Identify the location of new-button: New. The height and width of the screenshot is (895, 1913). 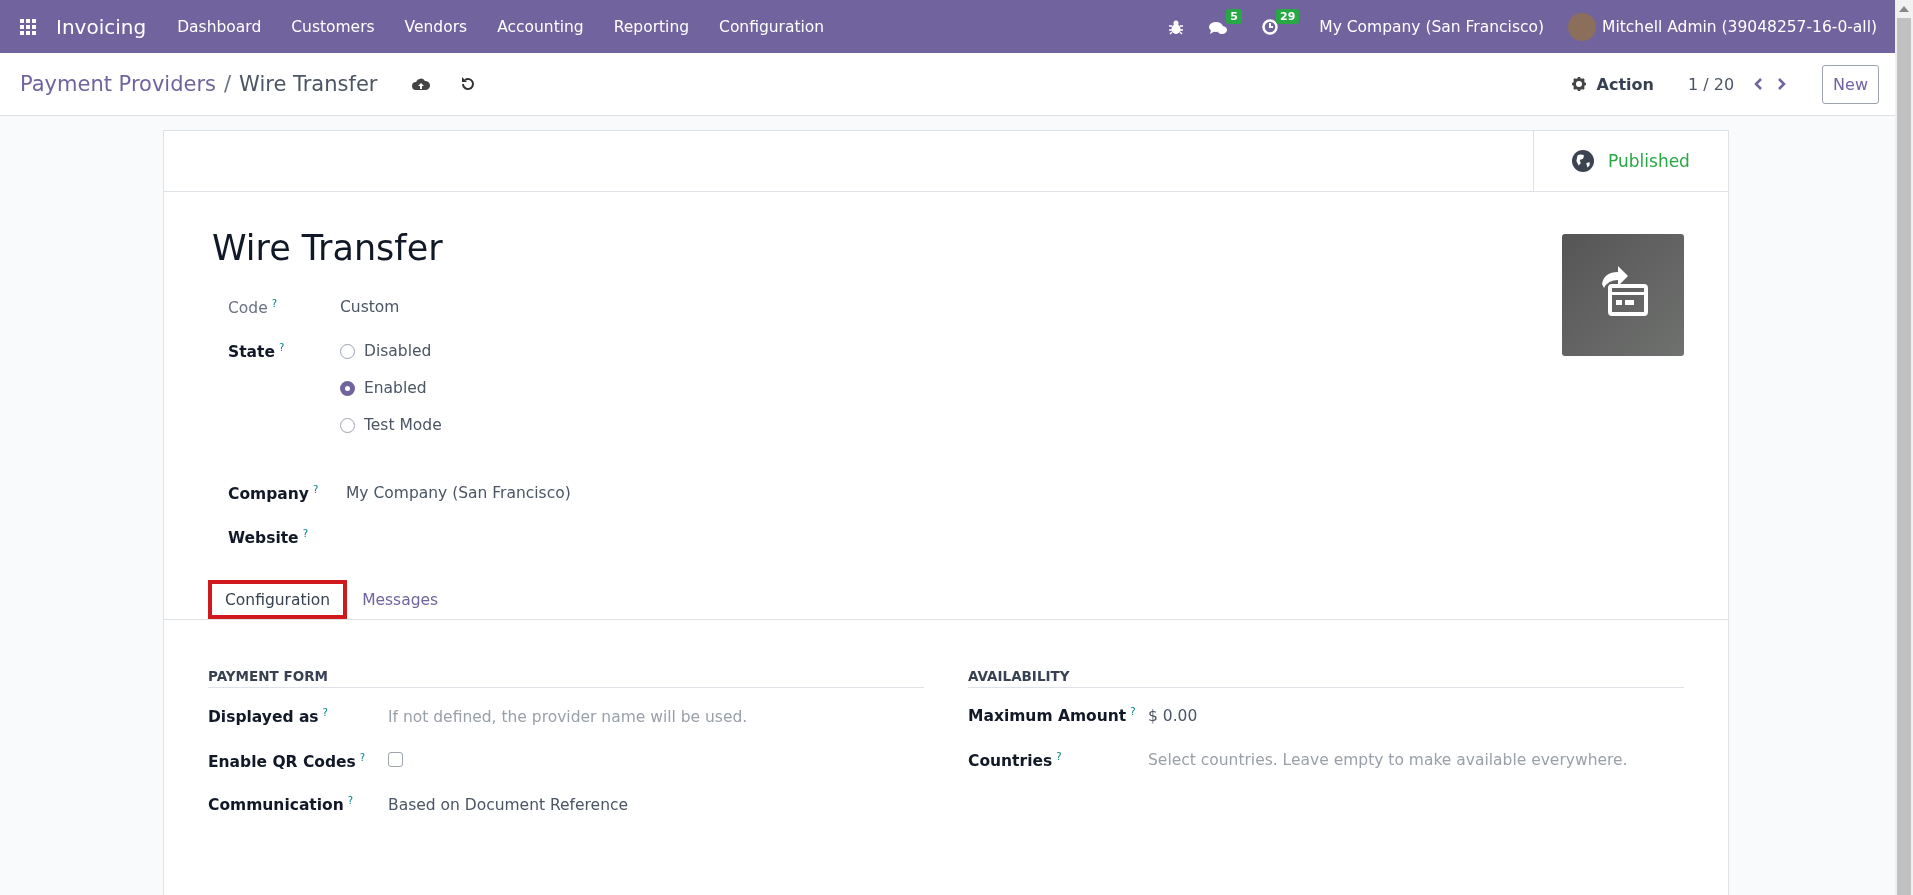
(1850, 84).